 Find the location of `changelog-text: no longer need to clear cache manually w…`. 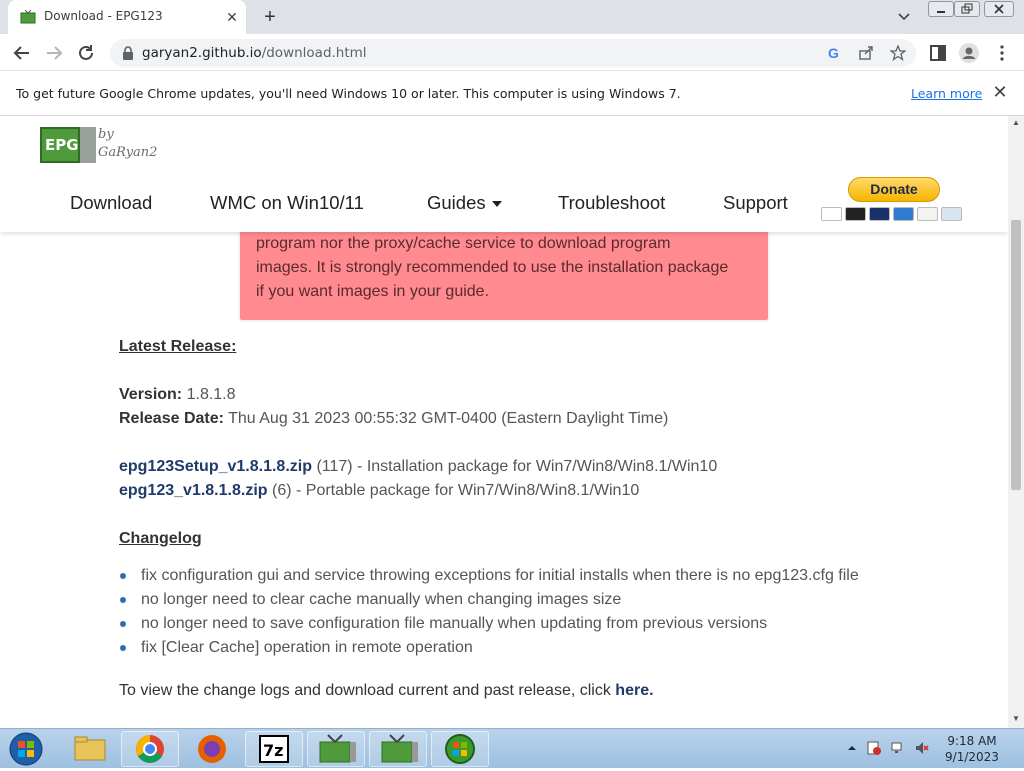

changelog-text: no longer need to clear cache manually w… is located at coordinates (381, 599).